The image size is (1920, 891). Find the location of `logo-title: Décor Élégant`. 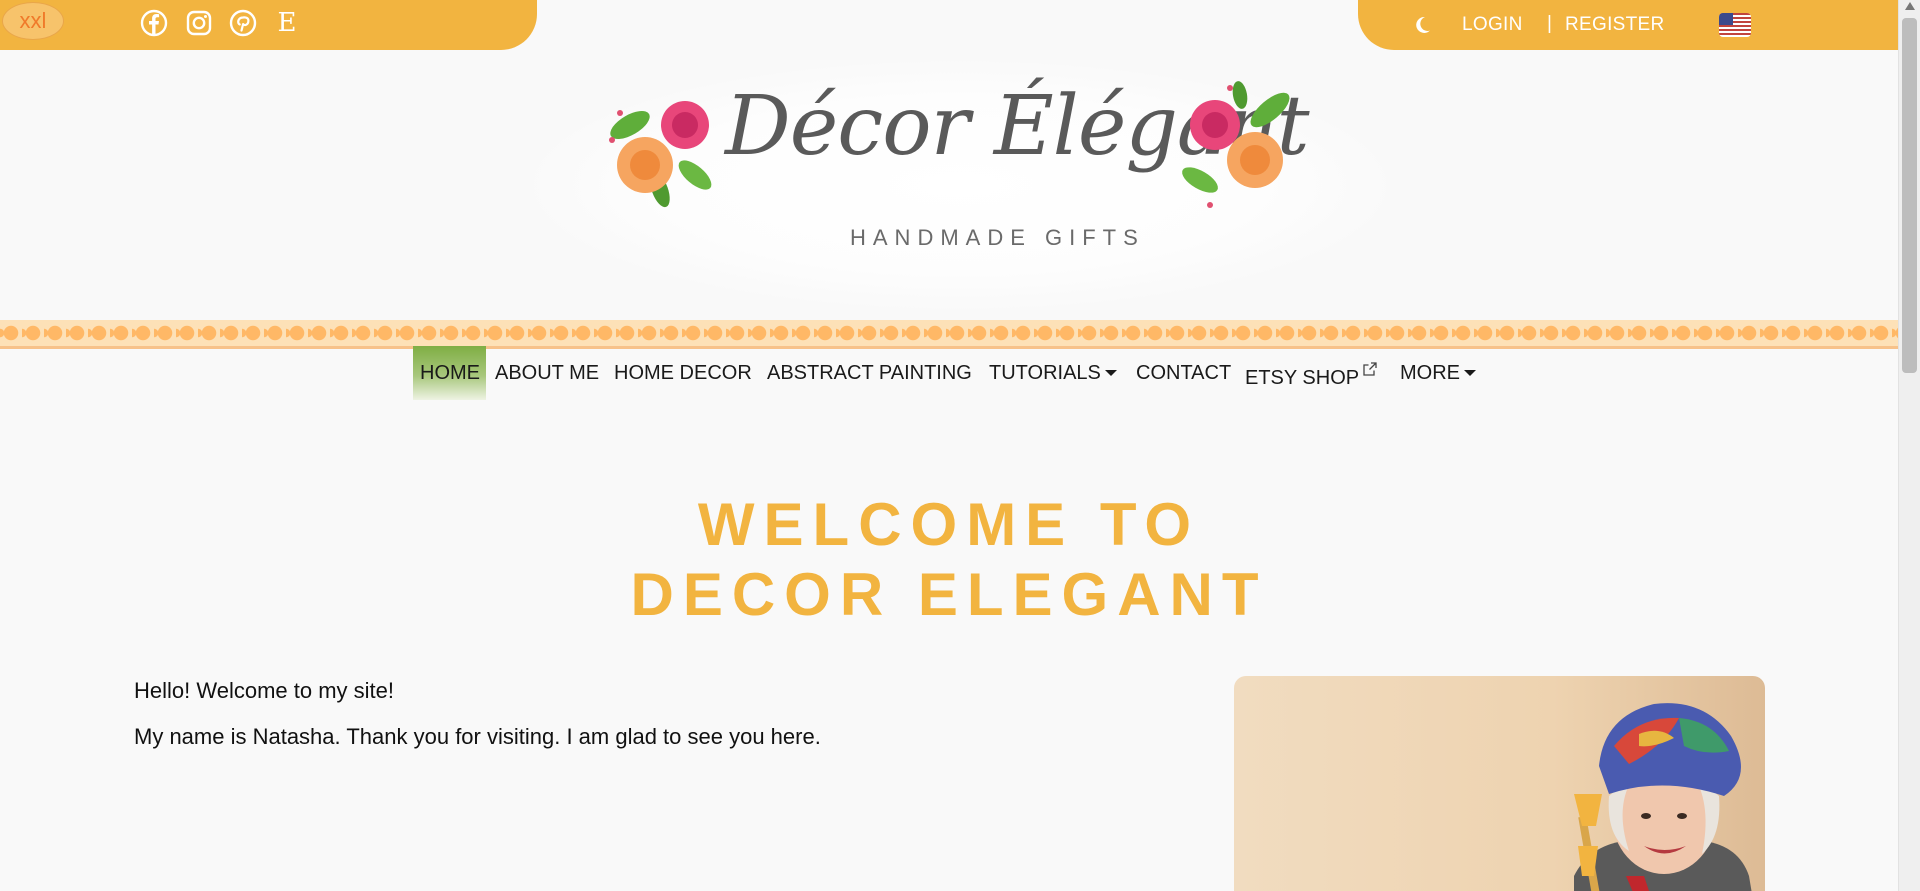

logo-title: Décor Élégant is located at coordinates (1017, 126).